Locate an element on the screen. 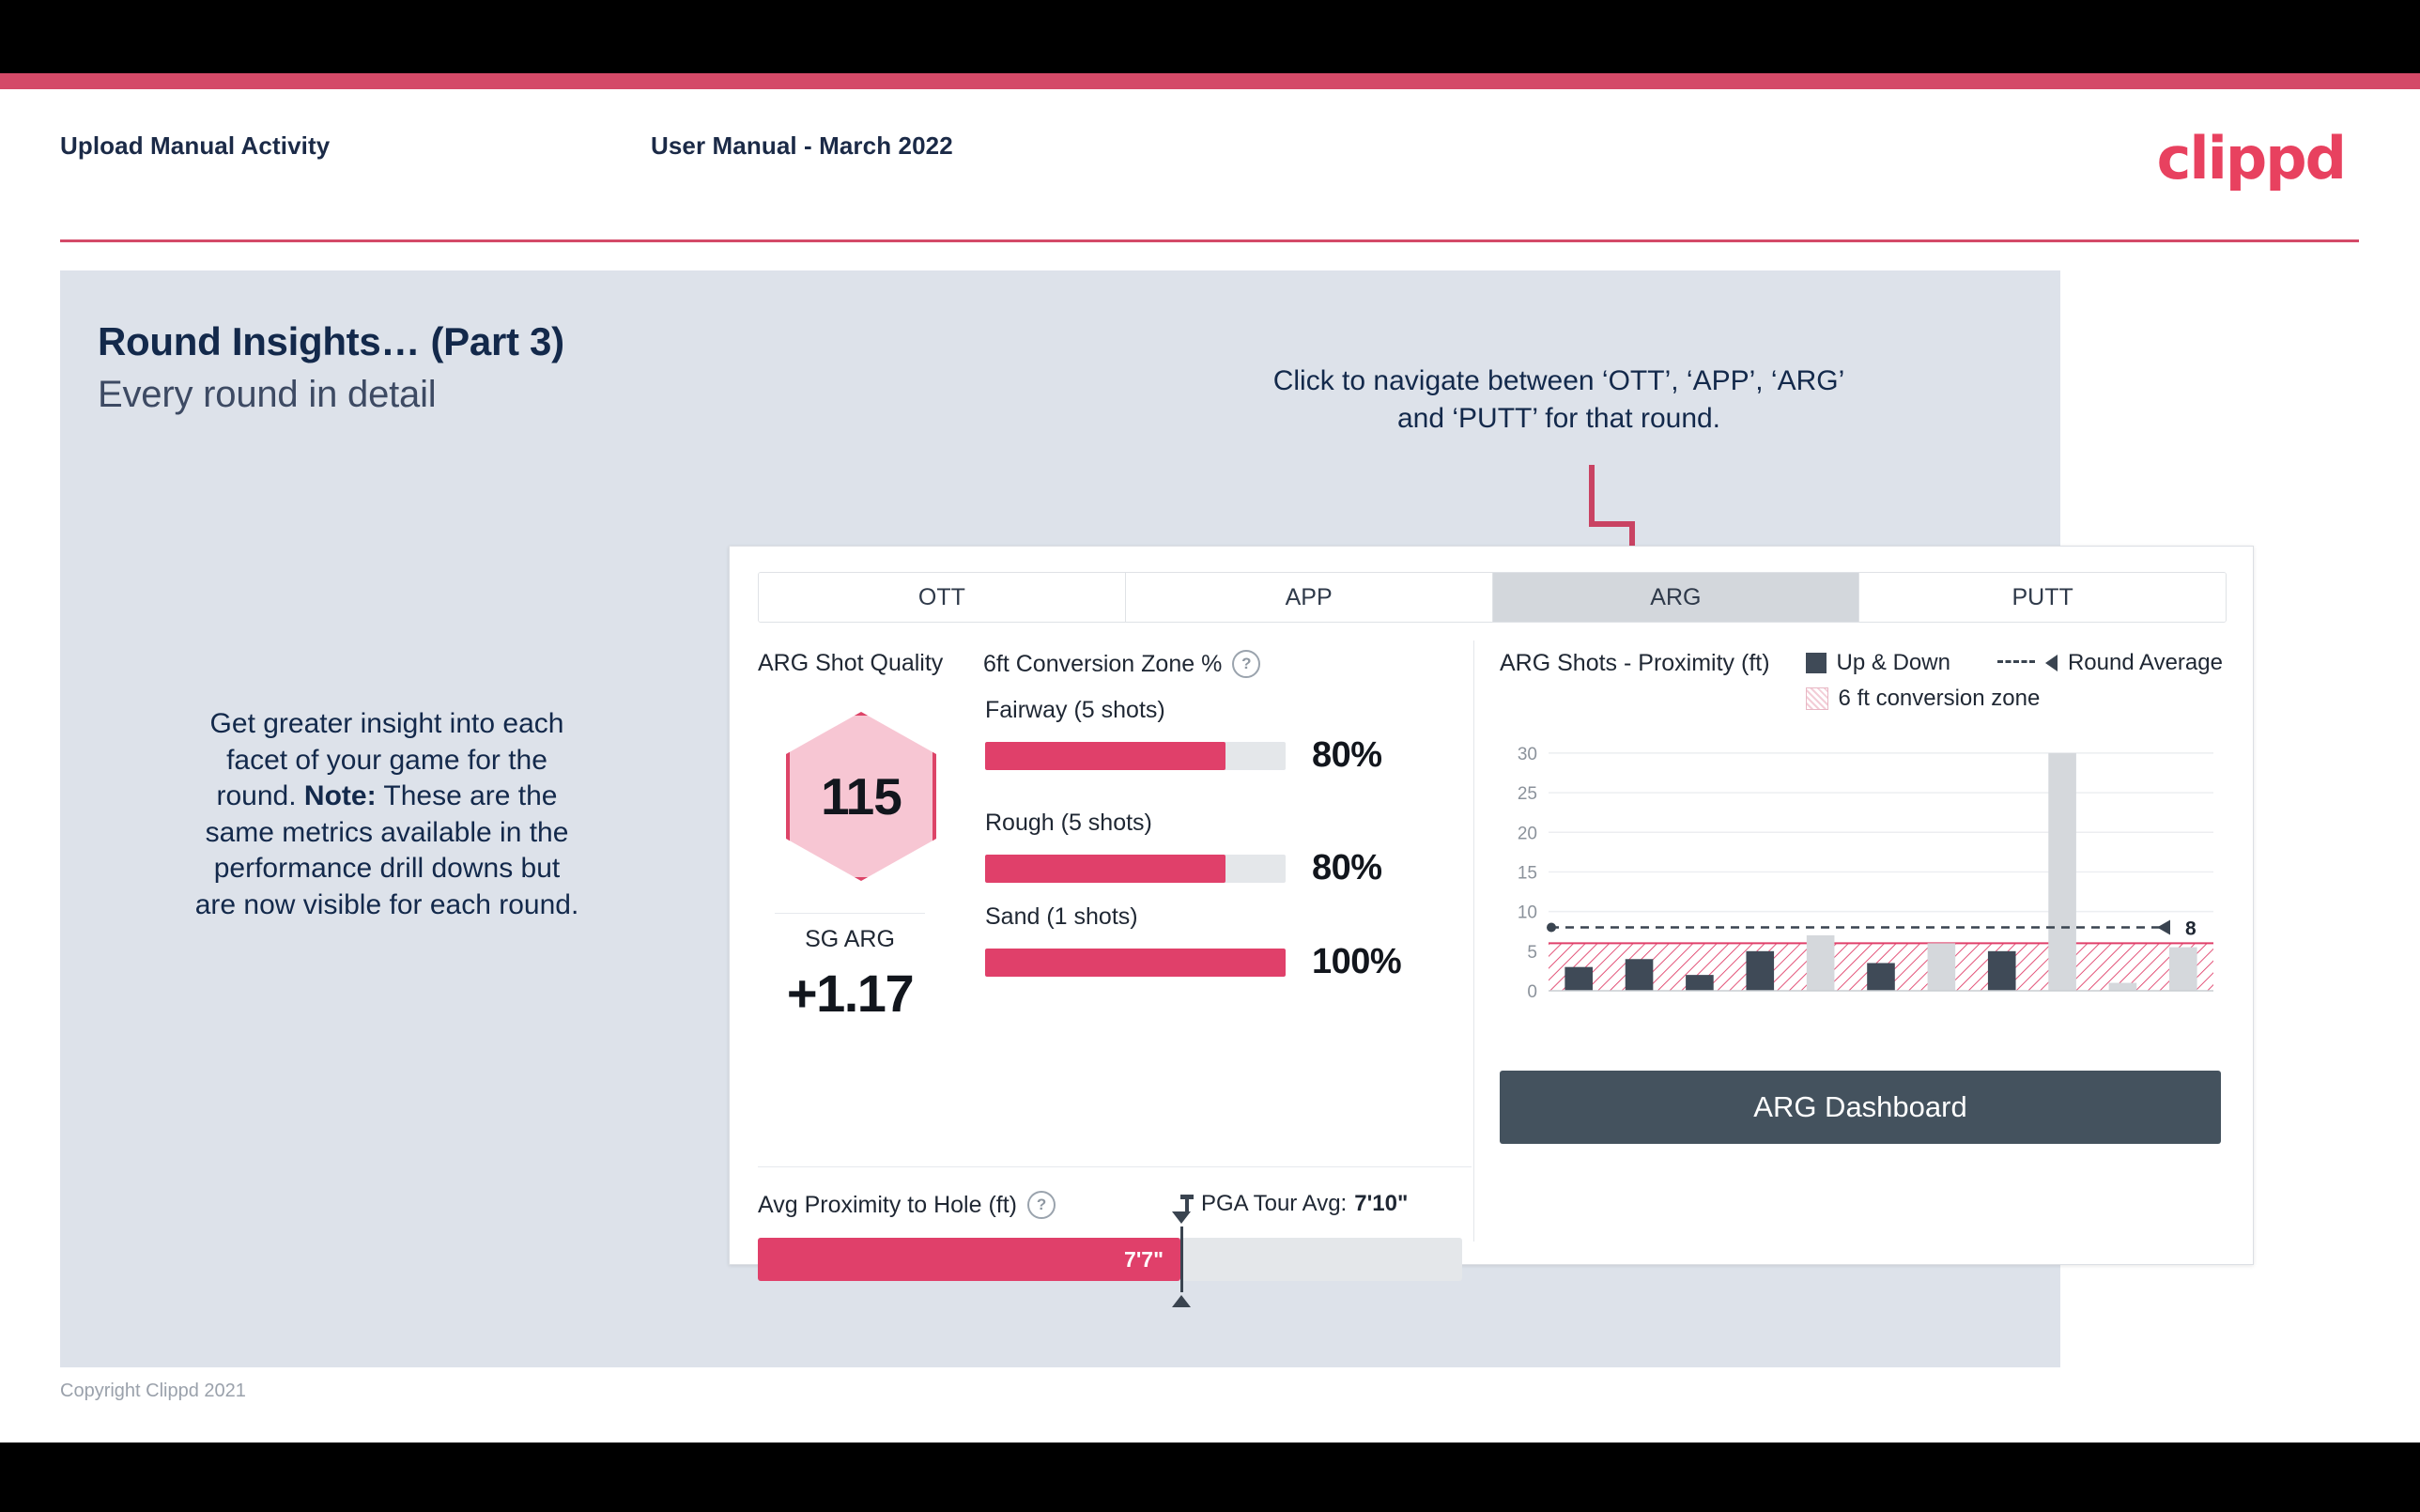 The image size is (2420, 1512). conversion-row-fairway: Fairway (5 shots) 80% is located at coordinates (1201, 737).